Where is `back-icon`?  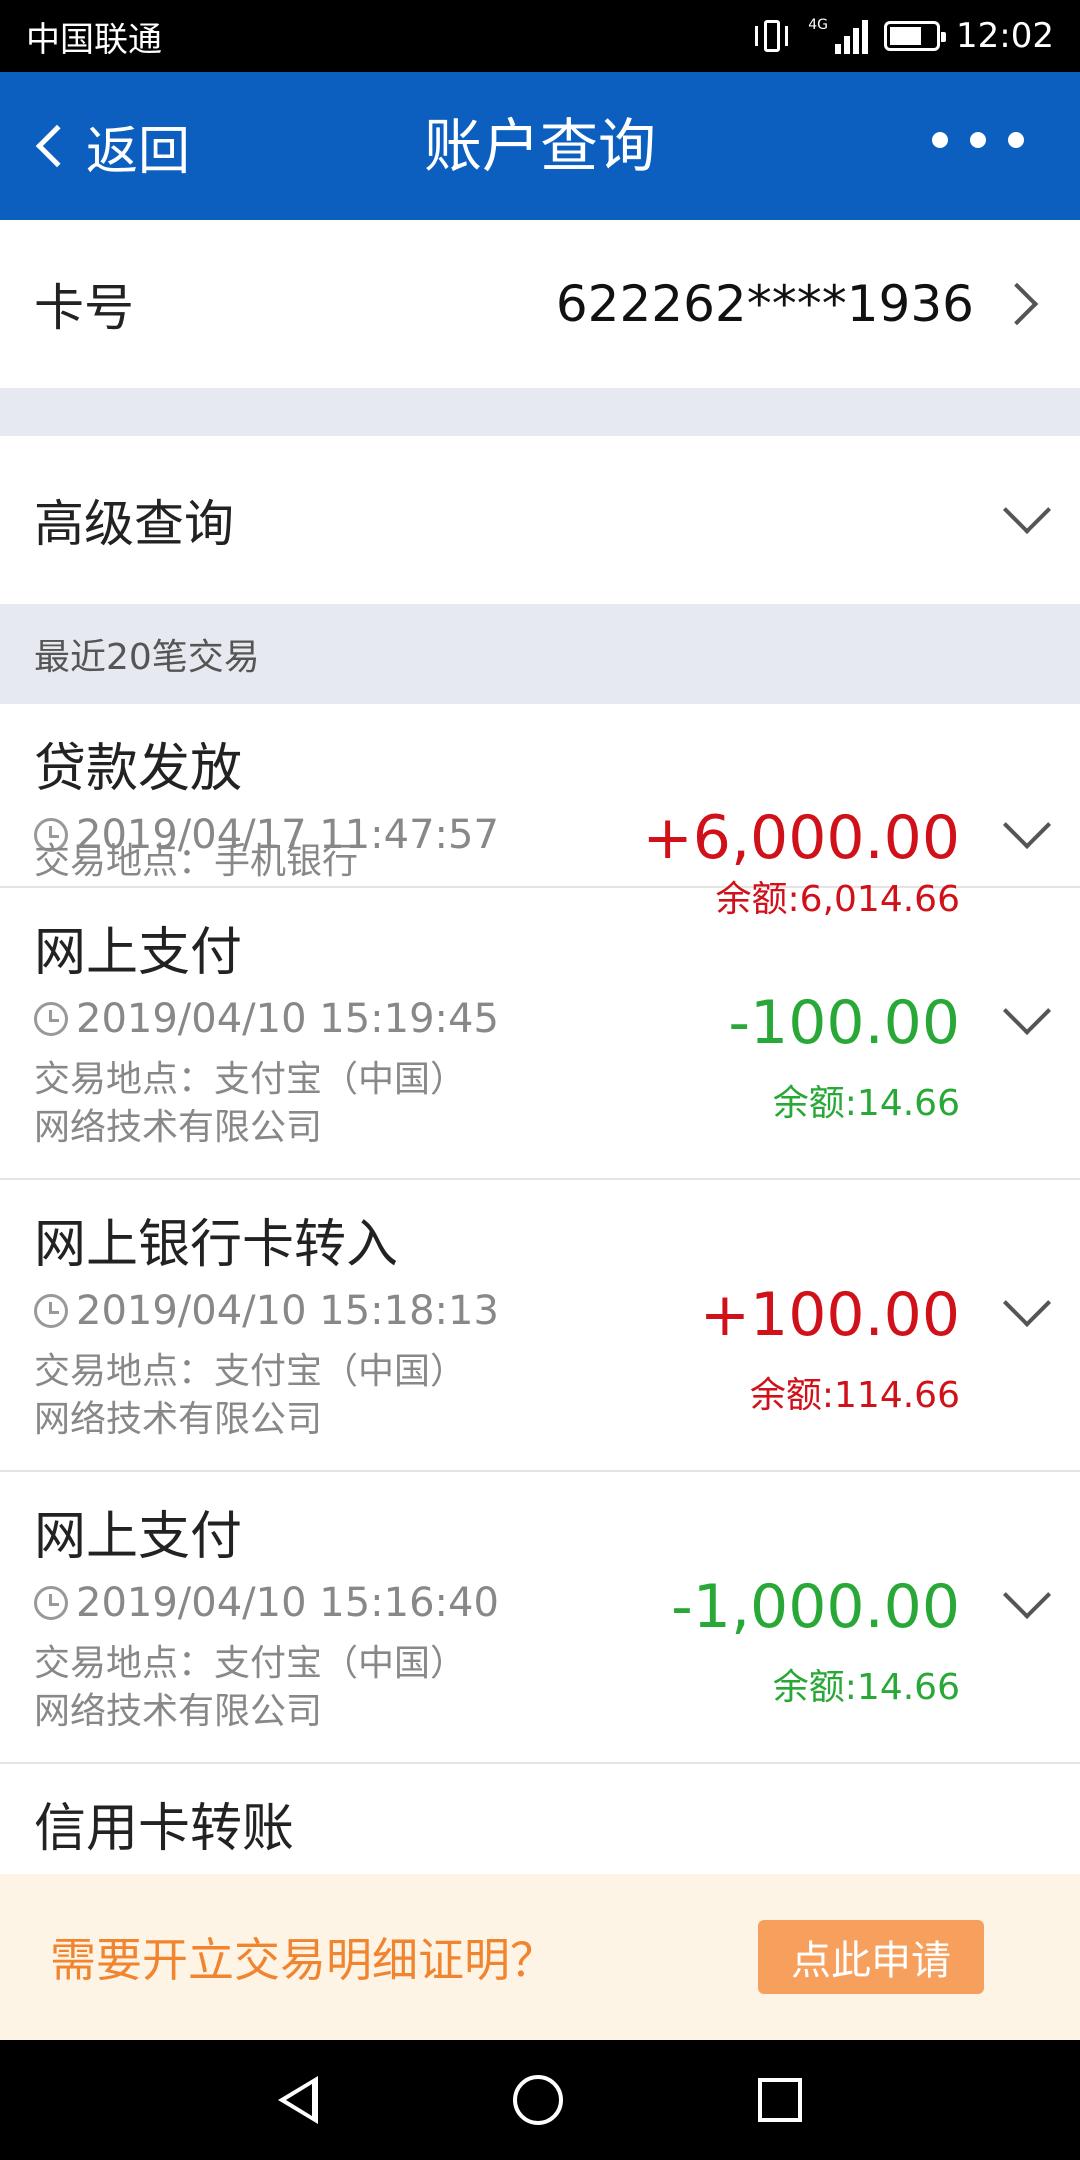 back-icon is located at coordinates (297, 2100).